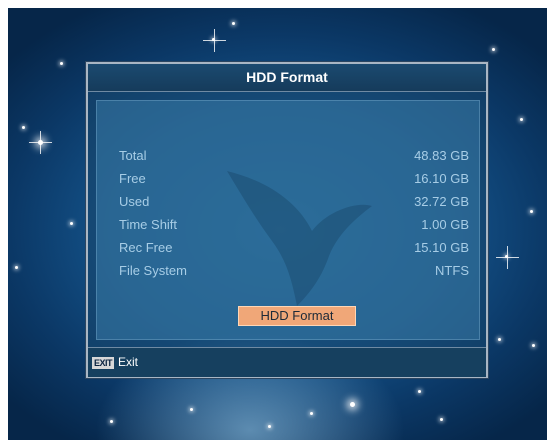 The height and width of the screenshot is (448, 555). Describe the element at coordinates (445, 224) in the screenshot. I see `time-shift-value: 1.00 GB` at that location.